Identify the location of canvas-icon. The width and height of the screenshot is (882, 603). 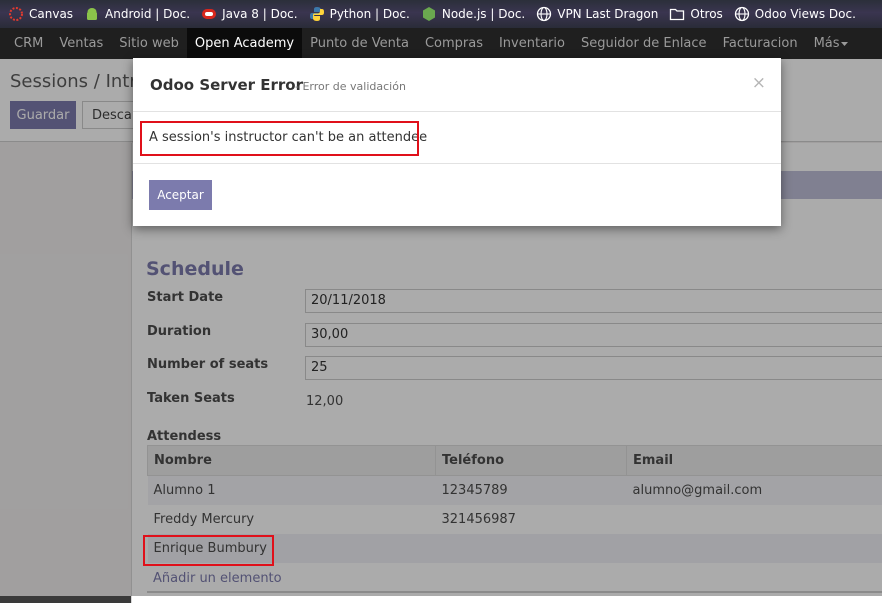
(16, 14).